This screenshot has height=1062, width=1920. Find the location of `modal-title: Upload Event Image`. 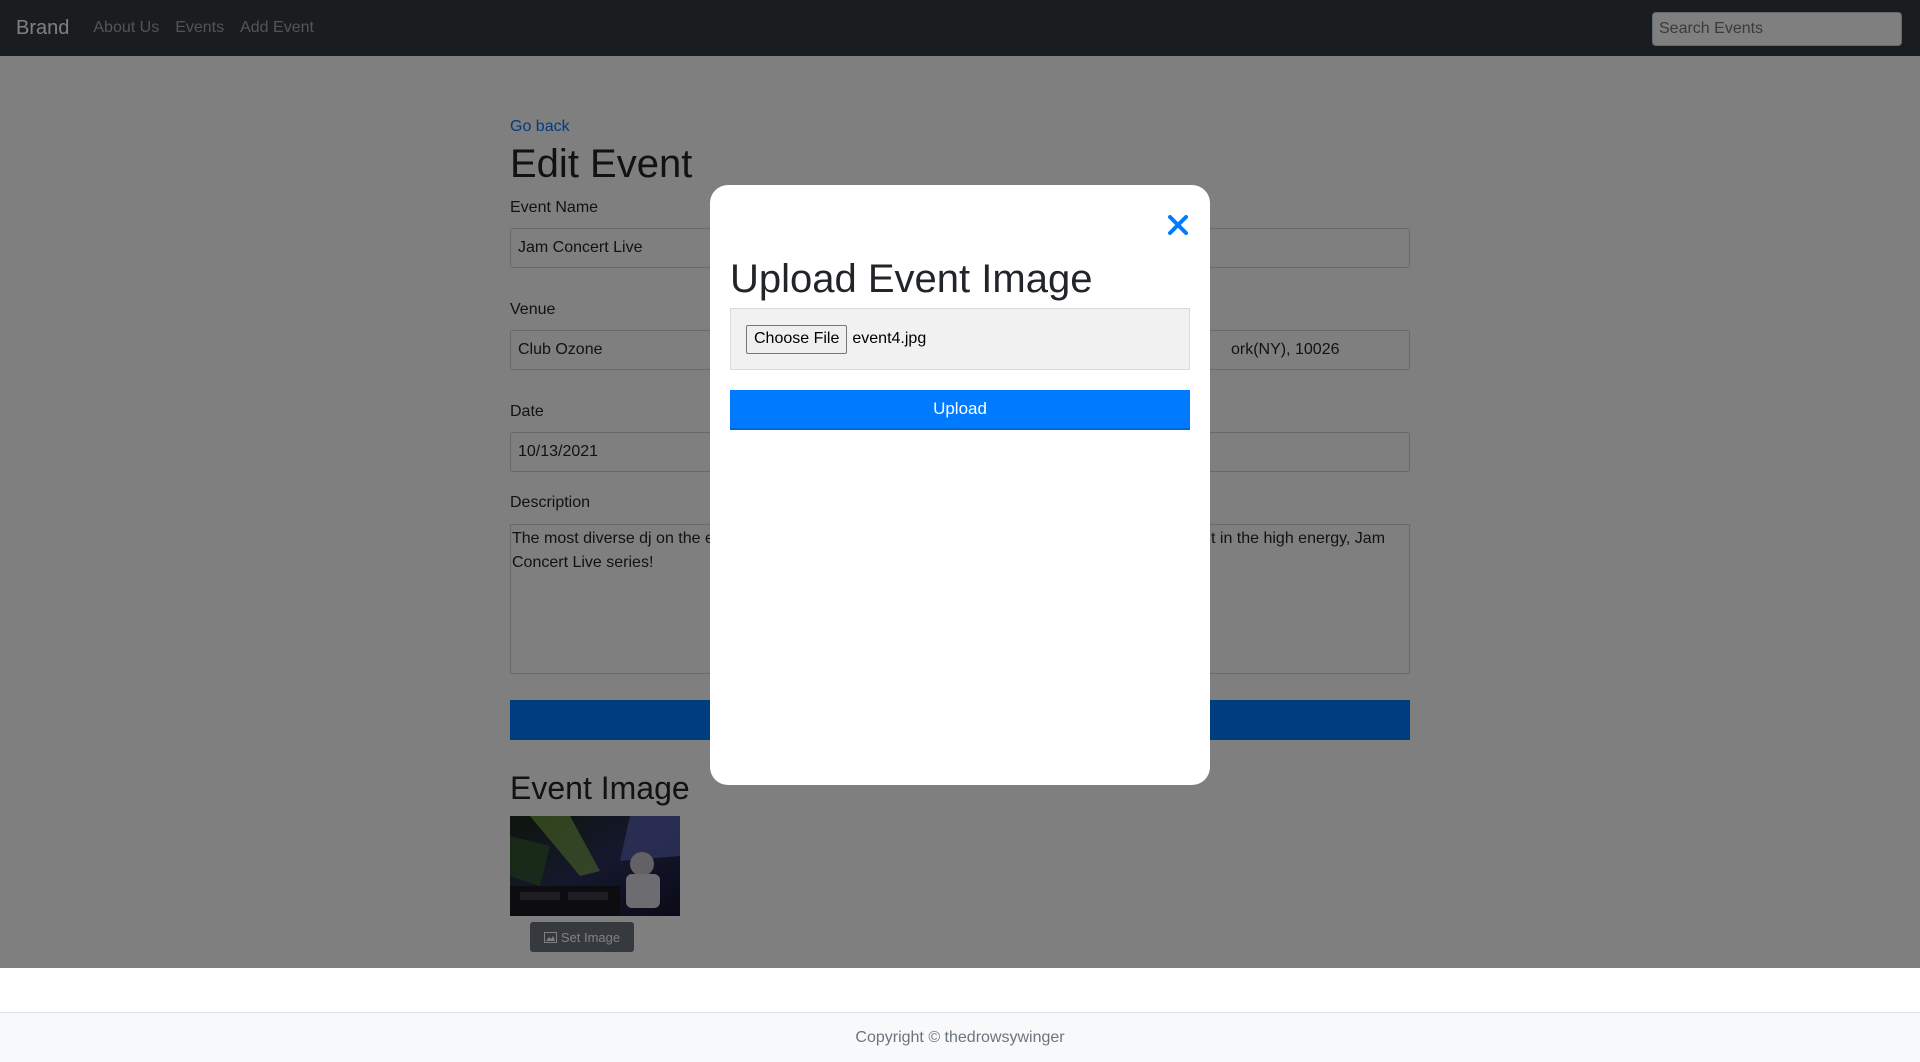

modal-title: Upload Event Image is located at coordinates (911, 279).